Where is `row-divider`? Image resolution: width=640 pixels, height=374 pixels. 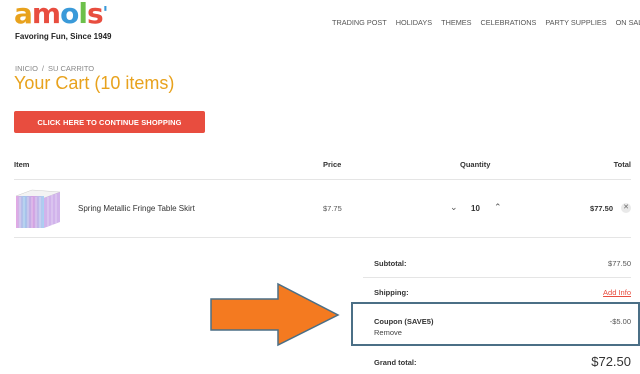 row-divider is located at coordinates (322, 237).